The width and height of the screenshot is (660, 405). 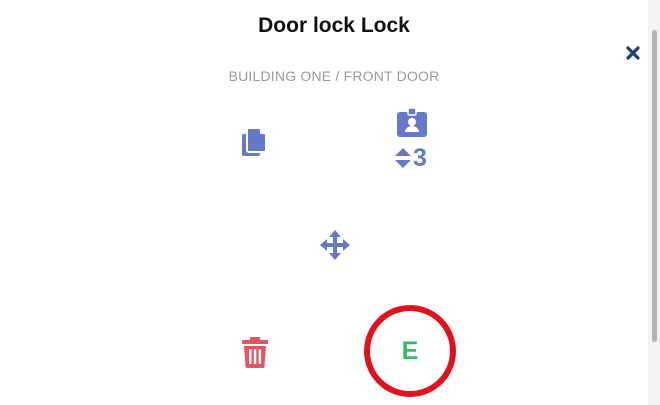 What do you see at coordinates (654, 186) in the screenshot?
I see `scrollbar` at bounding box center [654, 186].